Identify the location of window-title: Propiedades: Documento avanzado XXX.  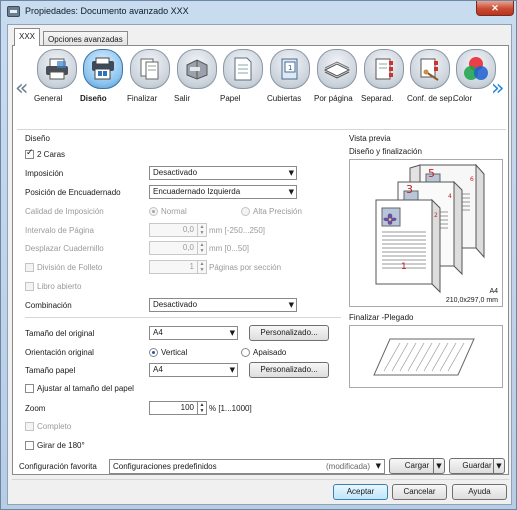
(107, 11).